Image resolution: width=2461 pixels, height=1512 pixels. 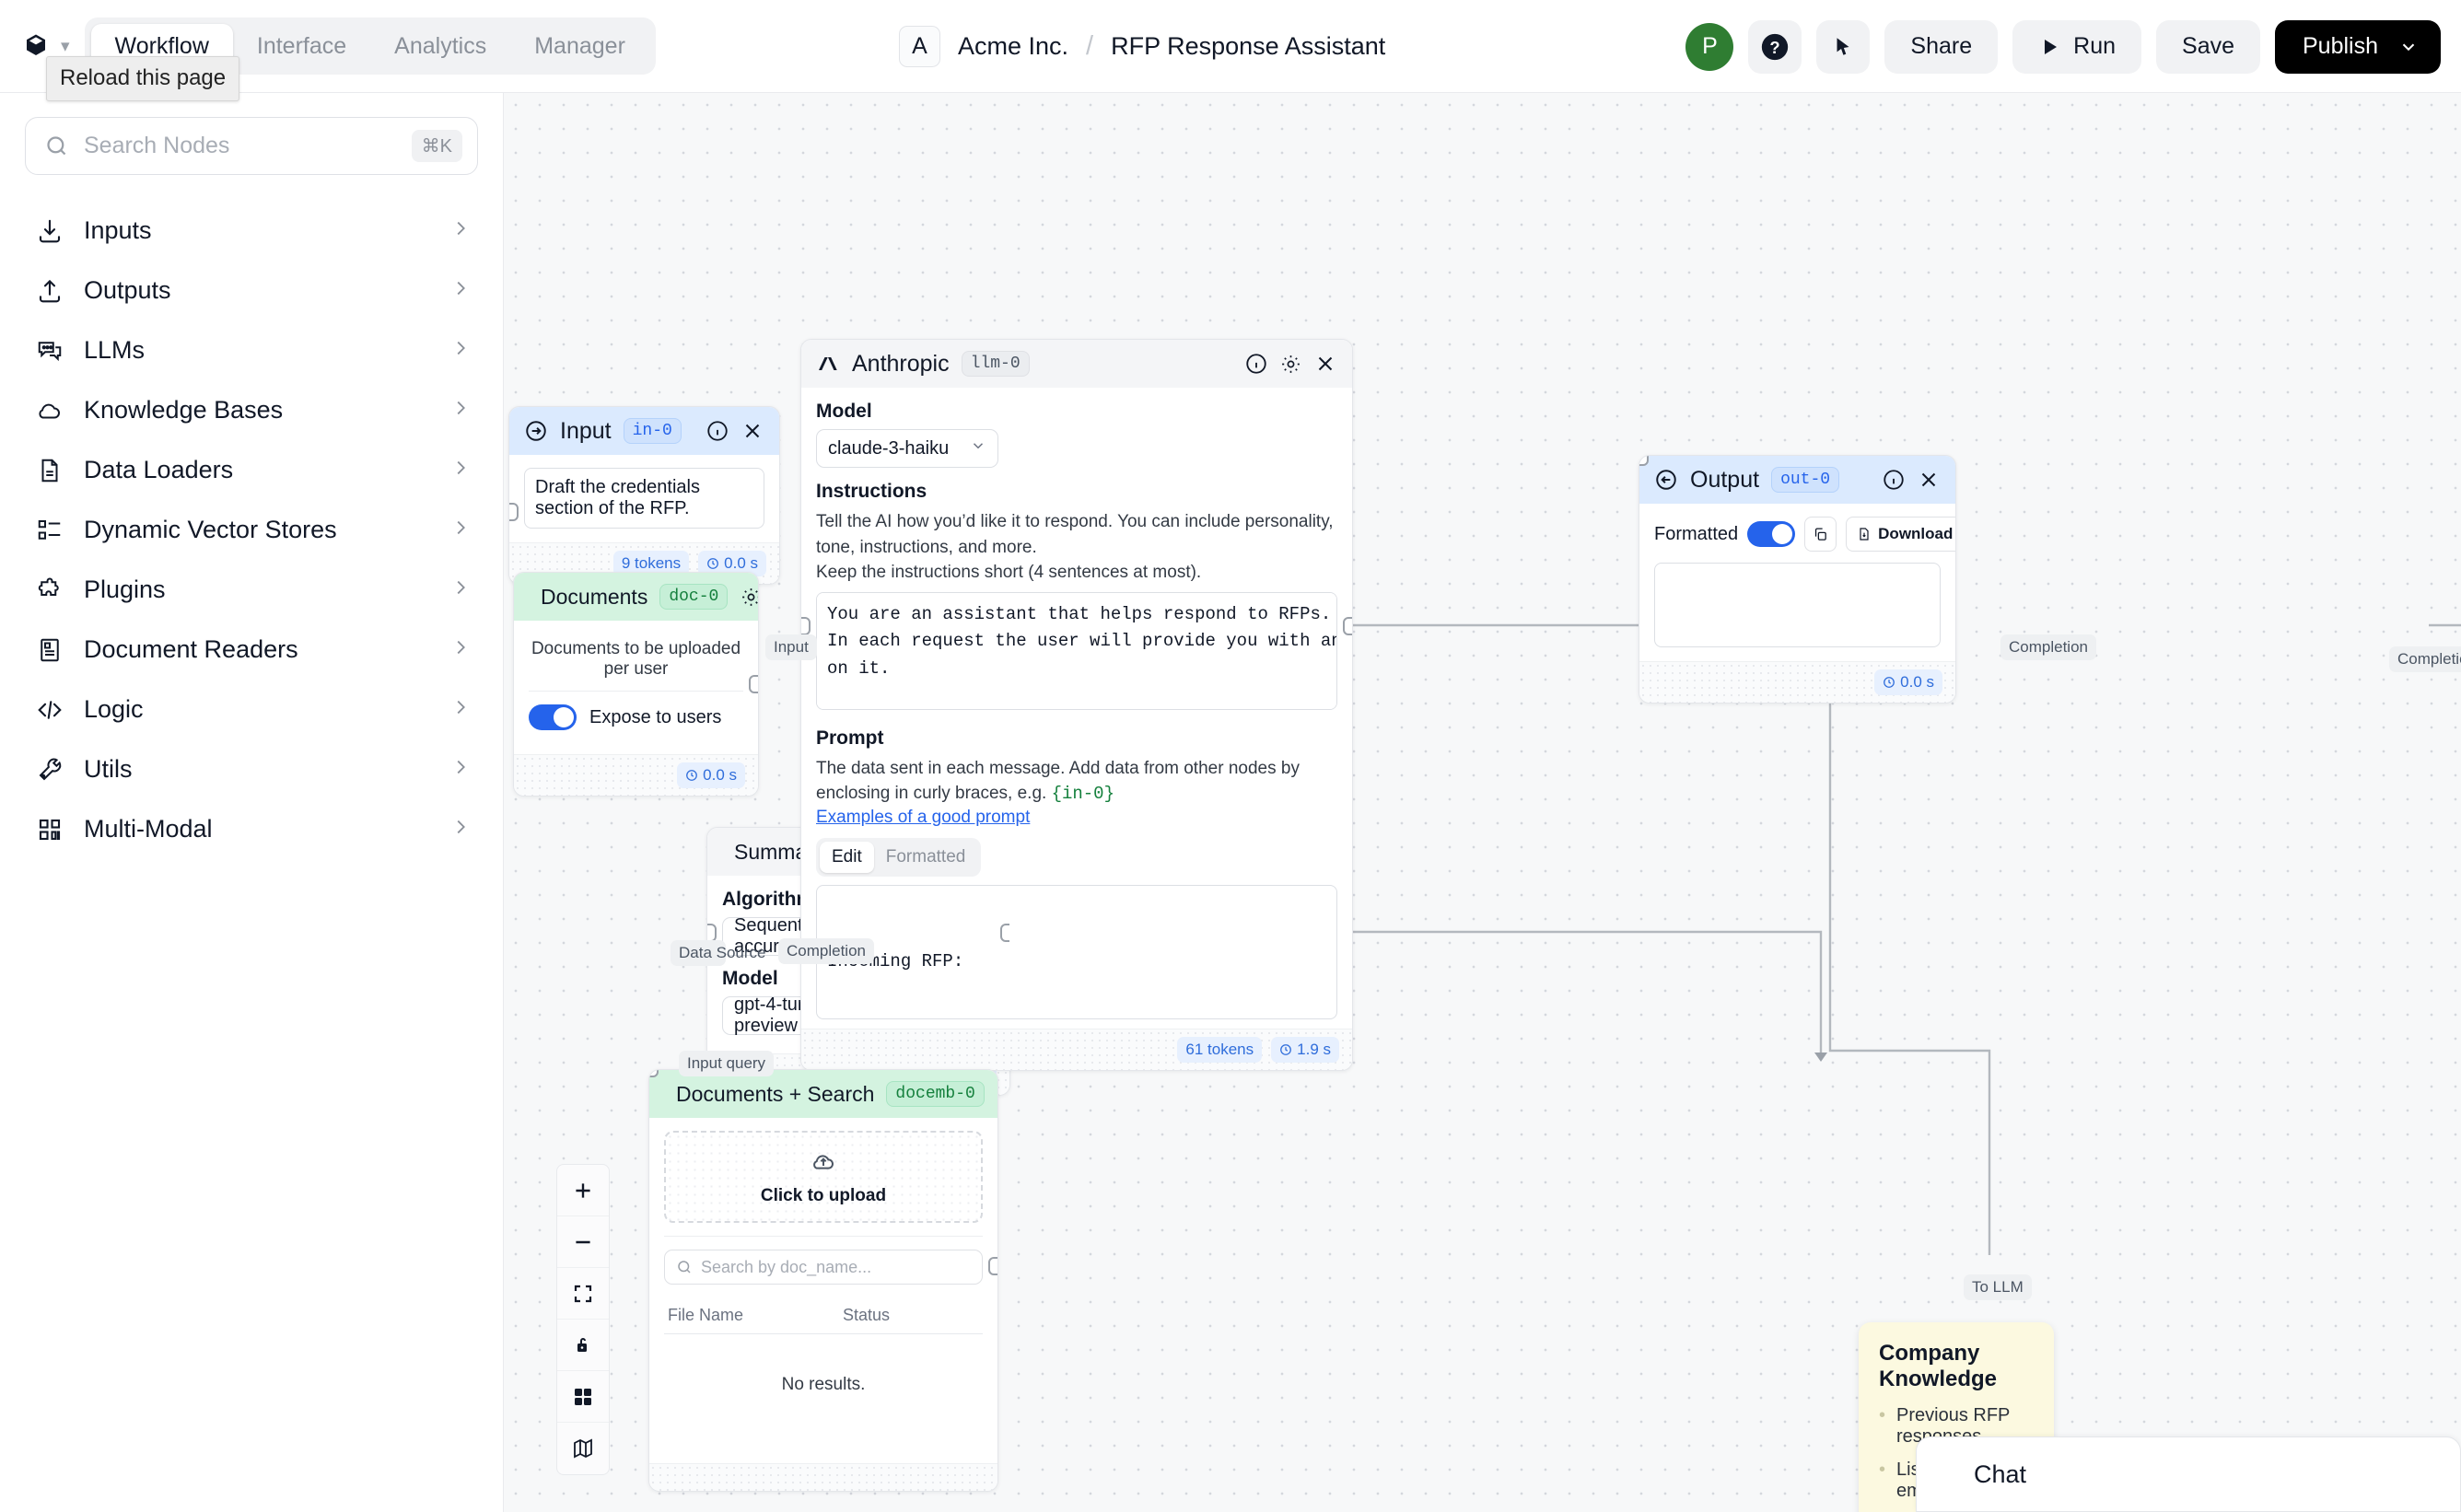 I want to click on search-icon, so click(x=56, y=146).